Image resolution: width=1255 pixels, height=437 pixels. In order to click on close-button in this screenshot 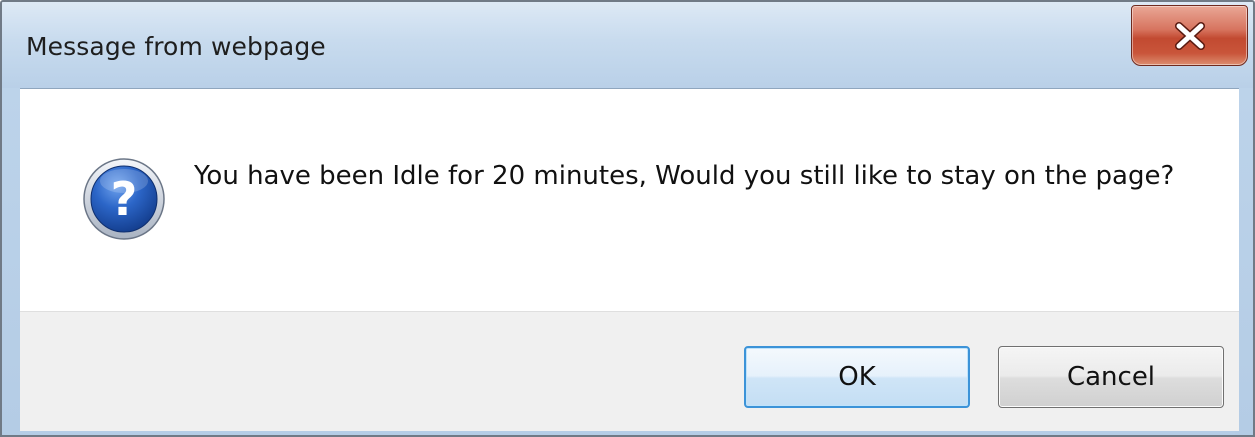, I will do `click(1189, 35)`.